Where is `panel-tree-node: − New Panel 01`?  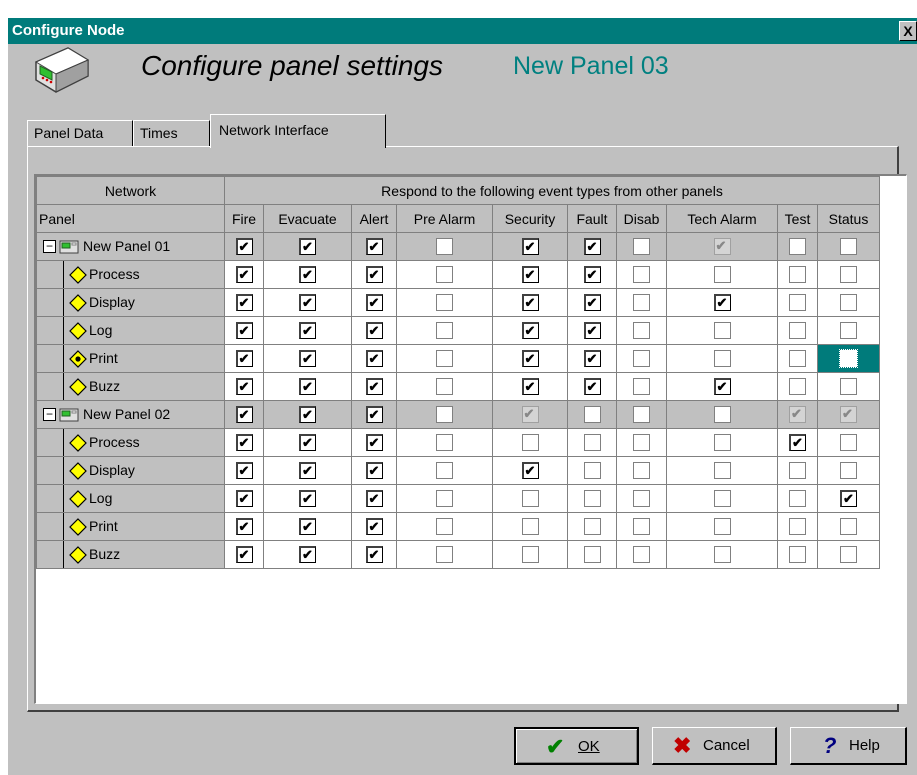
panel-tree-node: − New Panel 01 is located at coordinates (130, 246).